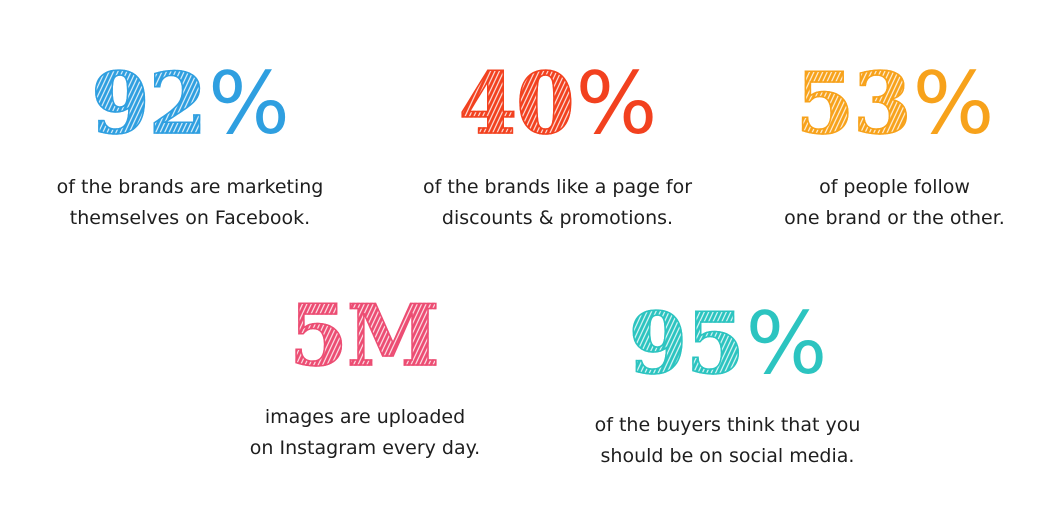 The height and width of the screenshot is (515, 1060). What do you see at coordinates (853, 103) in the screenshot?
I see `stat-number: 53` at bounding box center [853, 103].